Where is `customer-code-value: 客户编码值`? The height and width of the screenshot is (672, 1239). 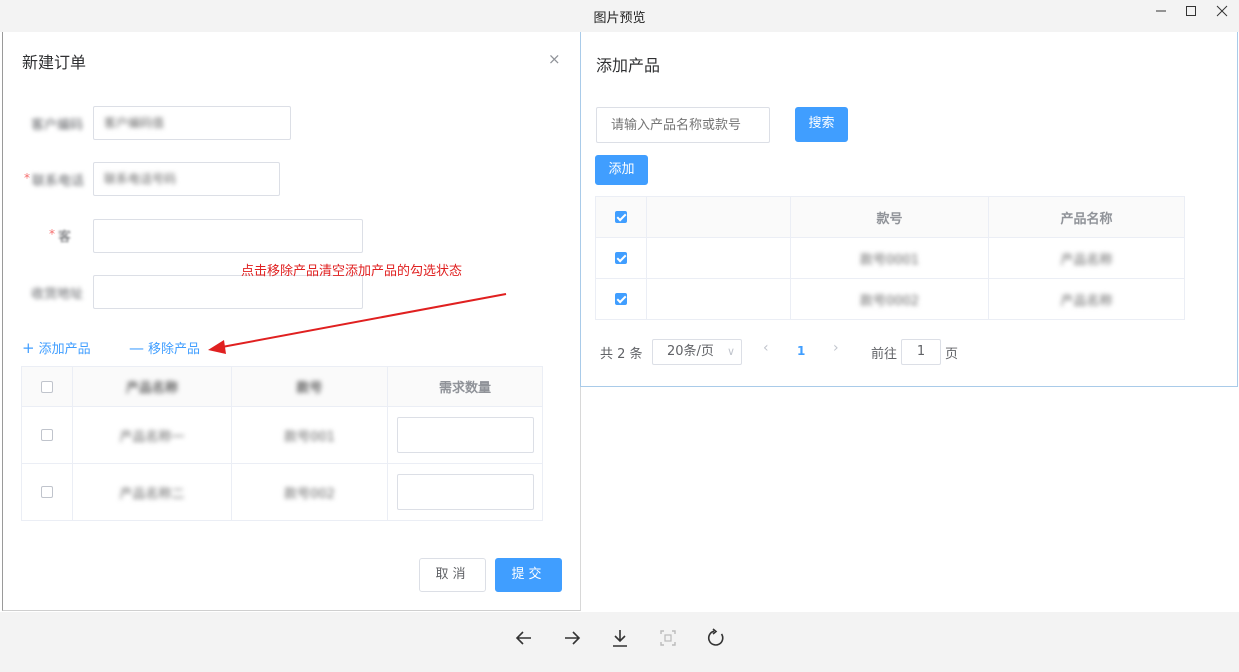 customer-code-value: 客户编码值 is located at coordinates (134, 123).